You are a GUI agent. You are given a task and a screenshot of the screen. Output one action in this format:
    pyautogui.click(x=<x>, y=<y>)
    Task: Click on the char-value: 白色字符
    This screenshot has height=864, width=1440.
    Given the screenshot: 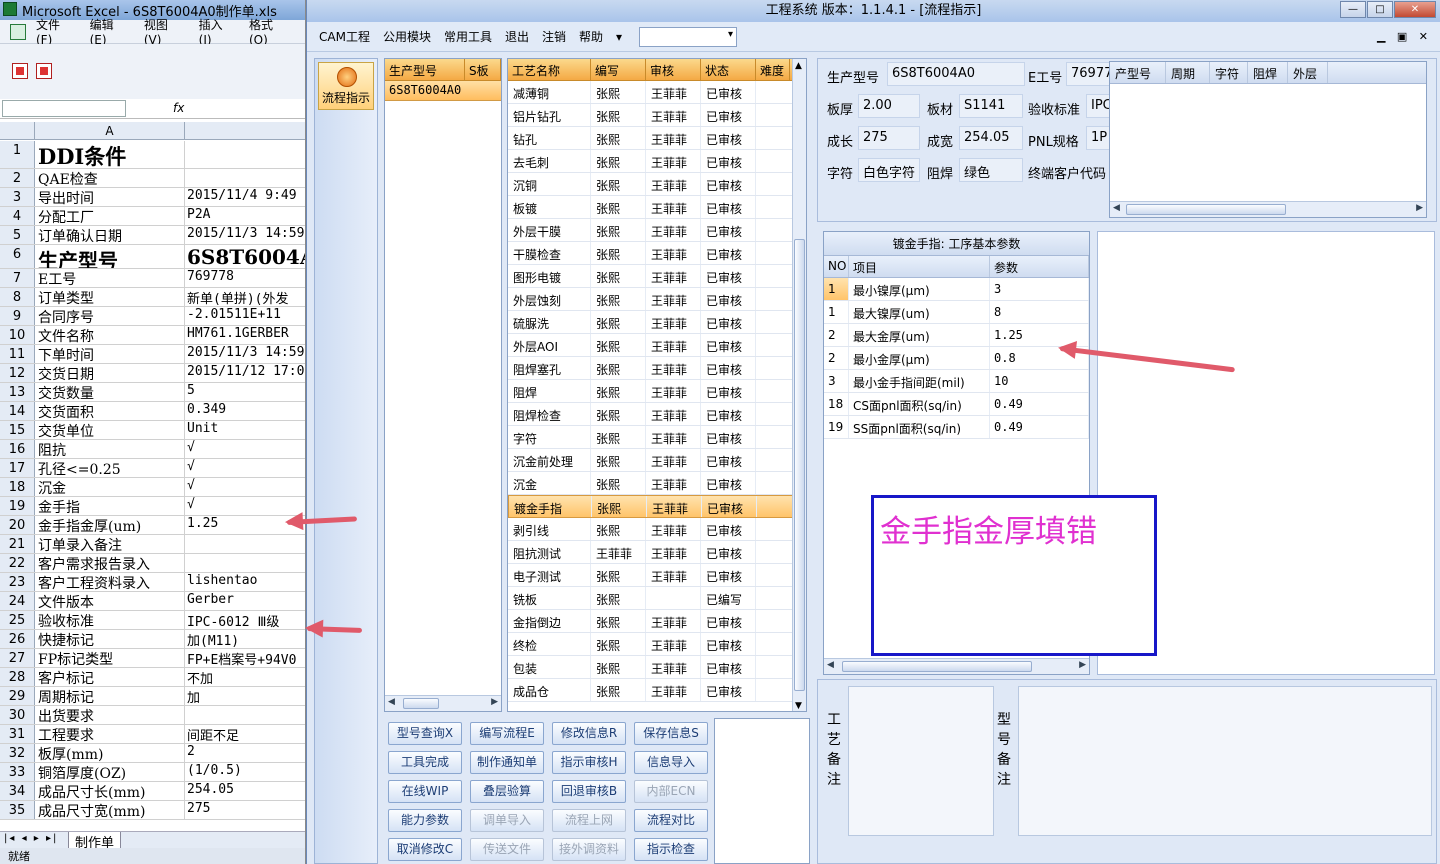 What is the action you would take?
    pyautogui.click(x=889, y=170)
    